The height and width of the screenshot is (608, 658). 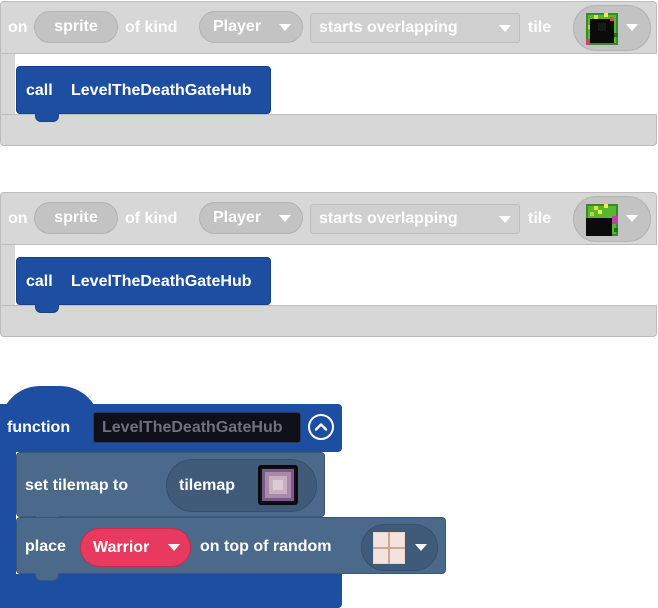 What do you see at coordinates (121, 547) in the screenshot?
I see `sprite-kind-value: Warrior` at bounding box center [121, 547].